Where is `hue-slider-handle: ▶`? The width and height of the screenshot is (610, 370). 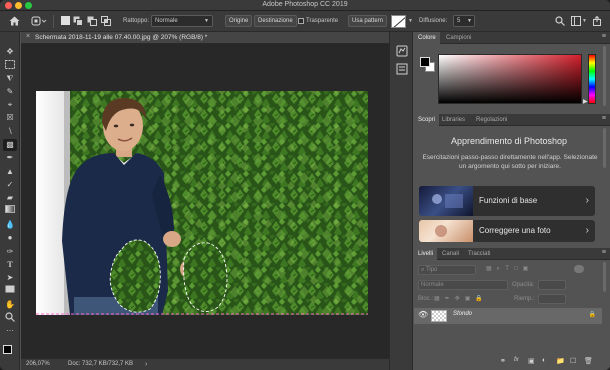 hue-slider-handle: ▶ is located at coordinates (585, 101).